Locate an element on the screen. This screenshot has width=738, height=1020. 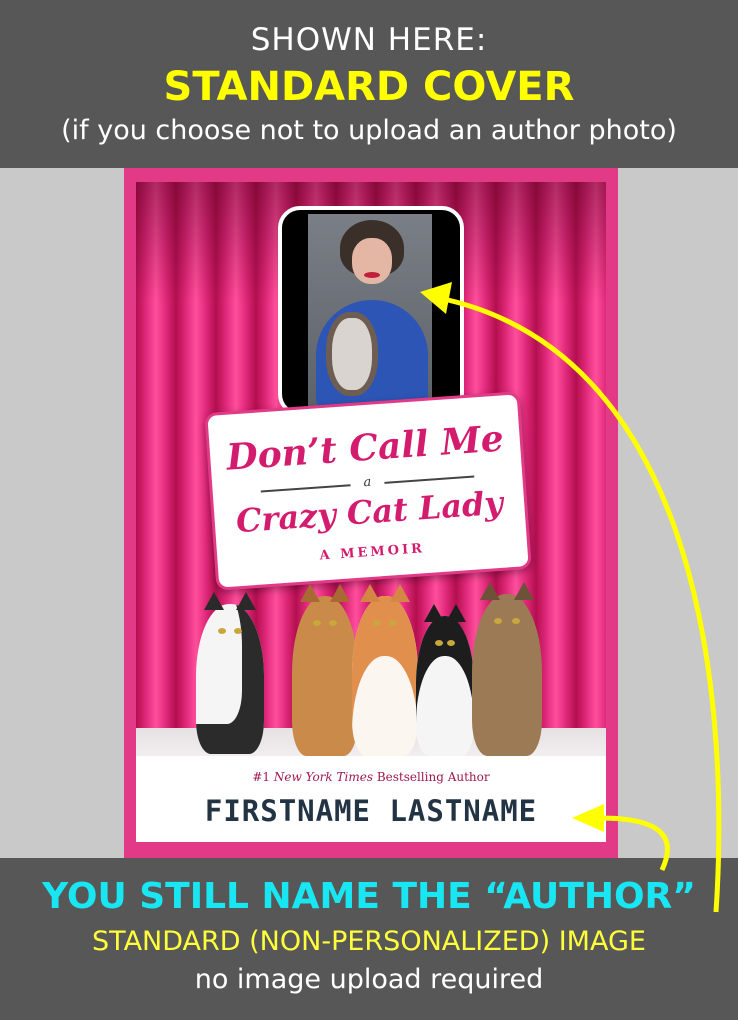
book-subtitle: A MEMOIR is located at coordinates (372, 552).